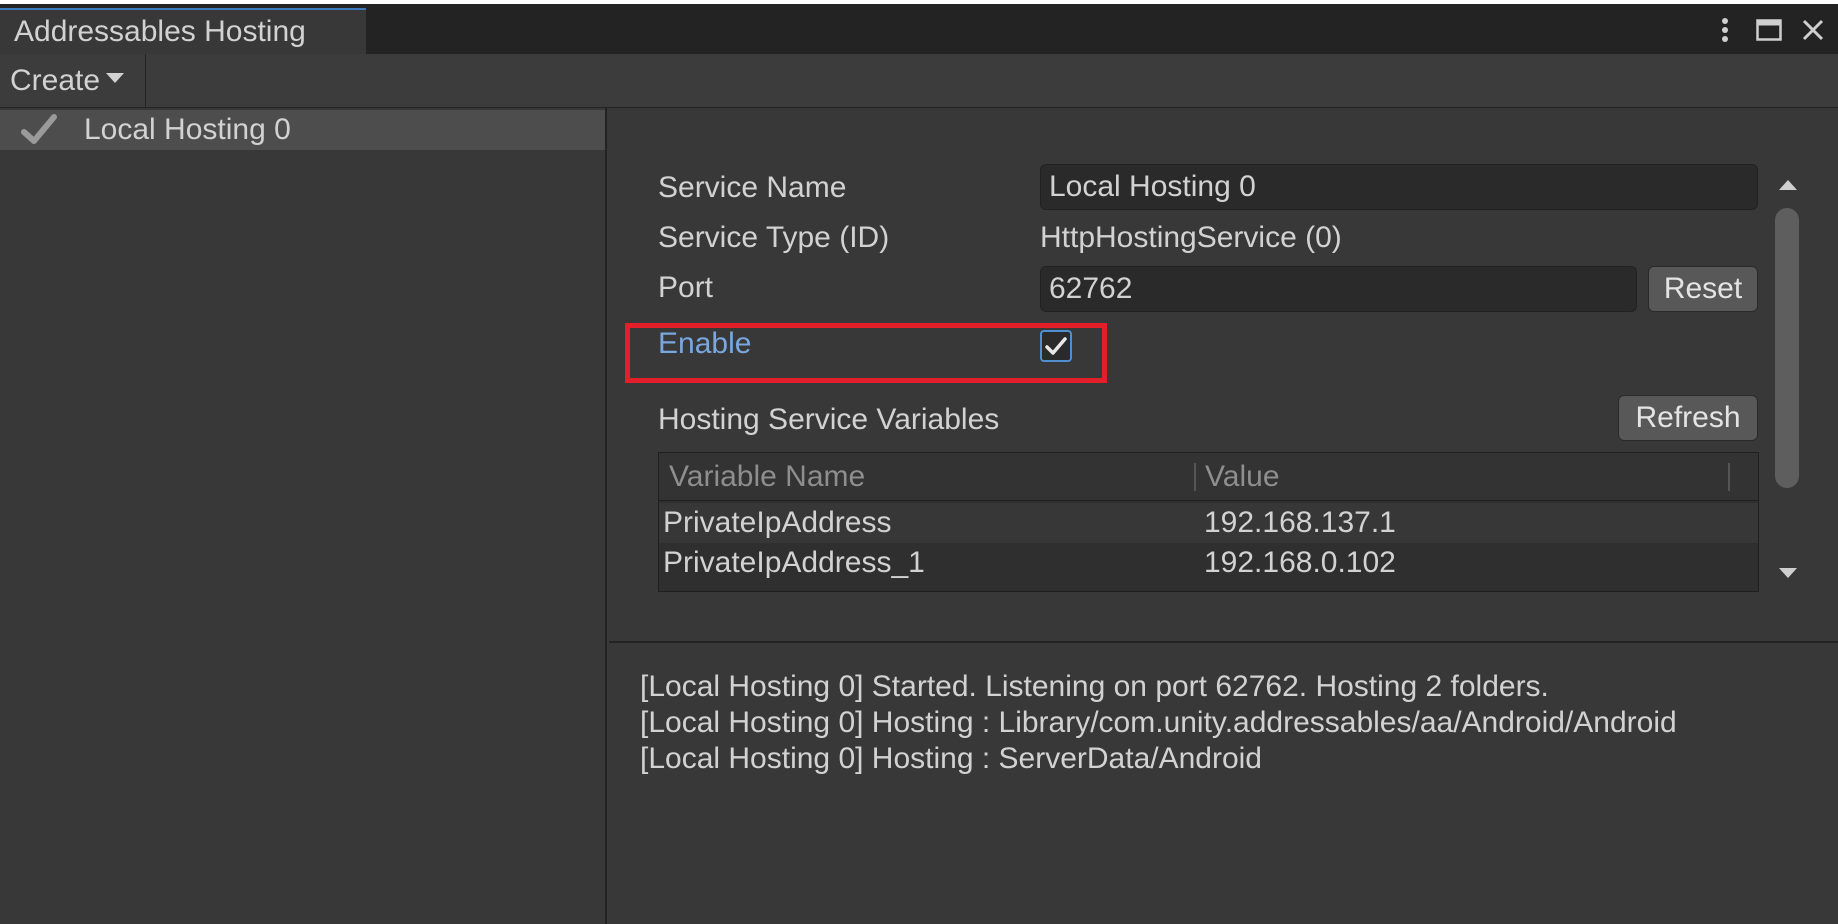 The height and width of the screenshot is (924, 1838). I want to click on inspector-scrollbar, so click(1787, 378).